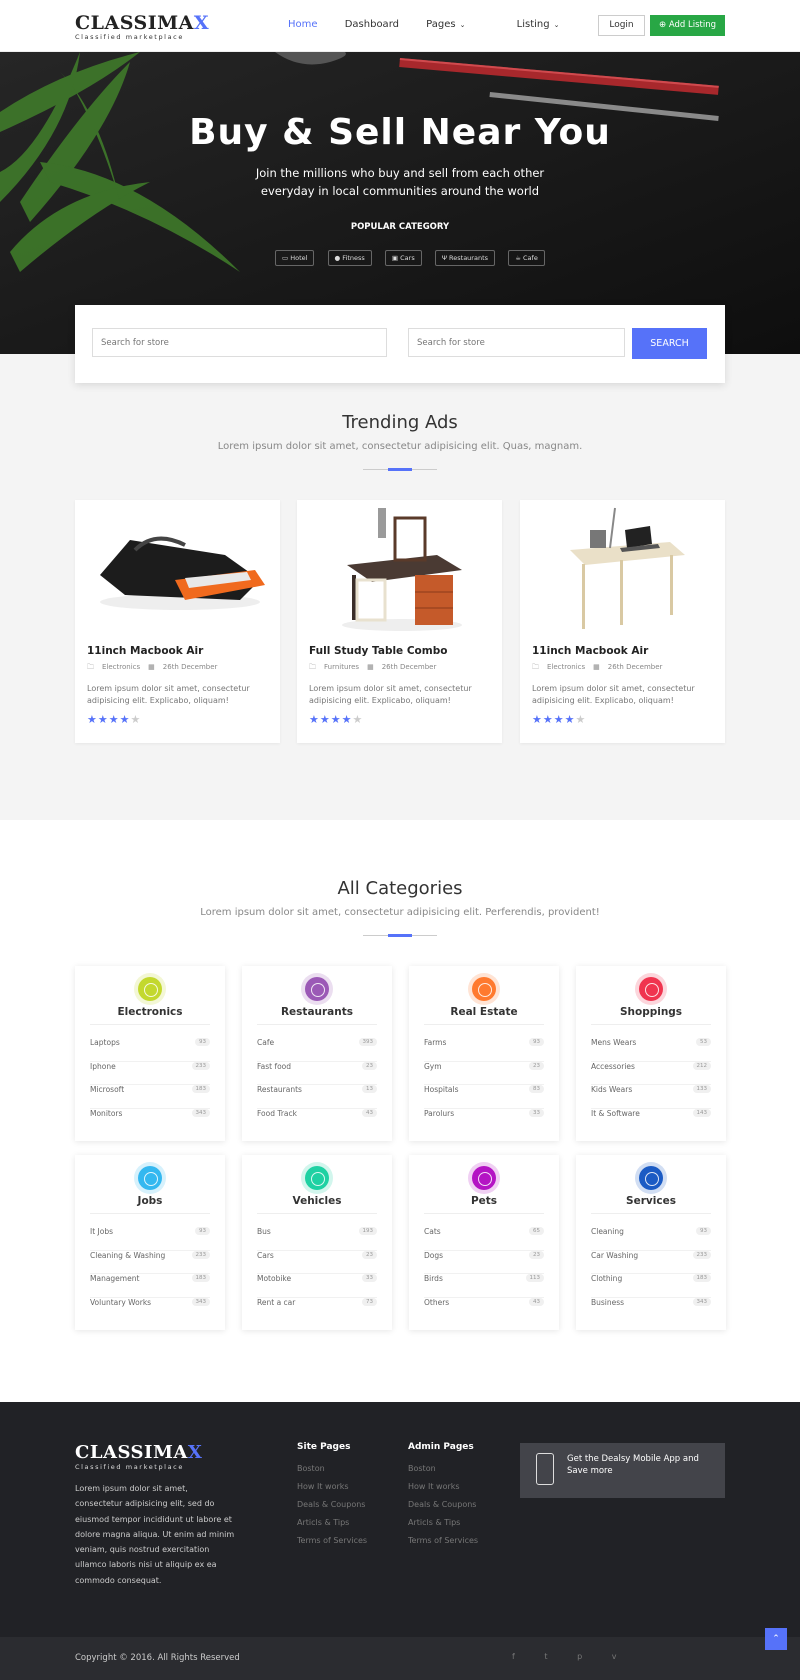  Describe the element at coordinates (612, 1089) in the screenshot. I see `subcategory-label: Kids Wears` at that location.